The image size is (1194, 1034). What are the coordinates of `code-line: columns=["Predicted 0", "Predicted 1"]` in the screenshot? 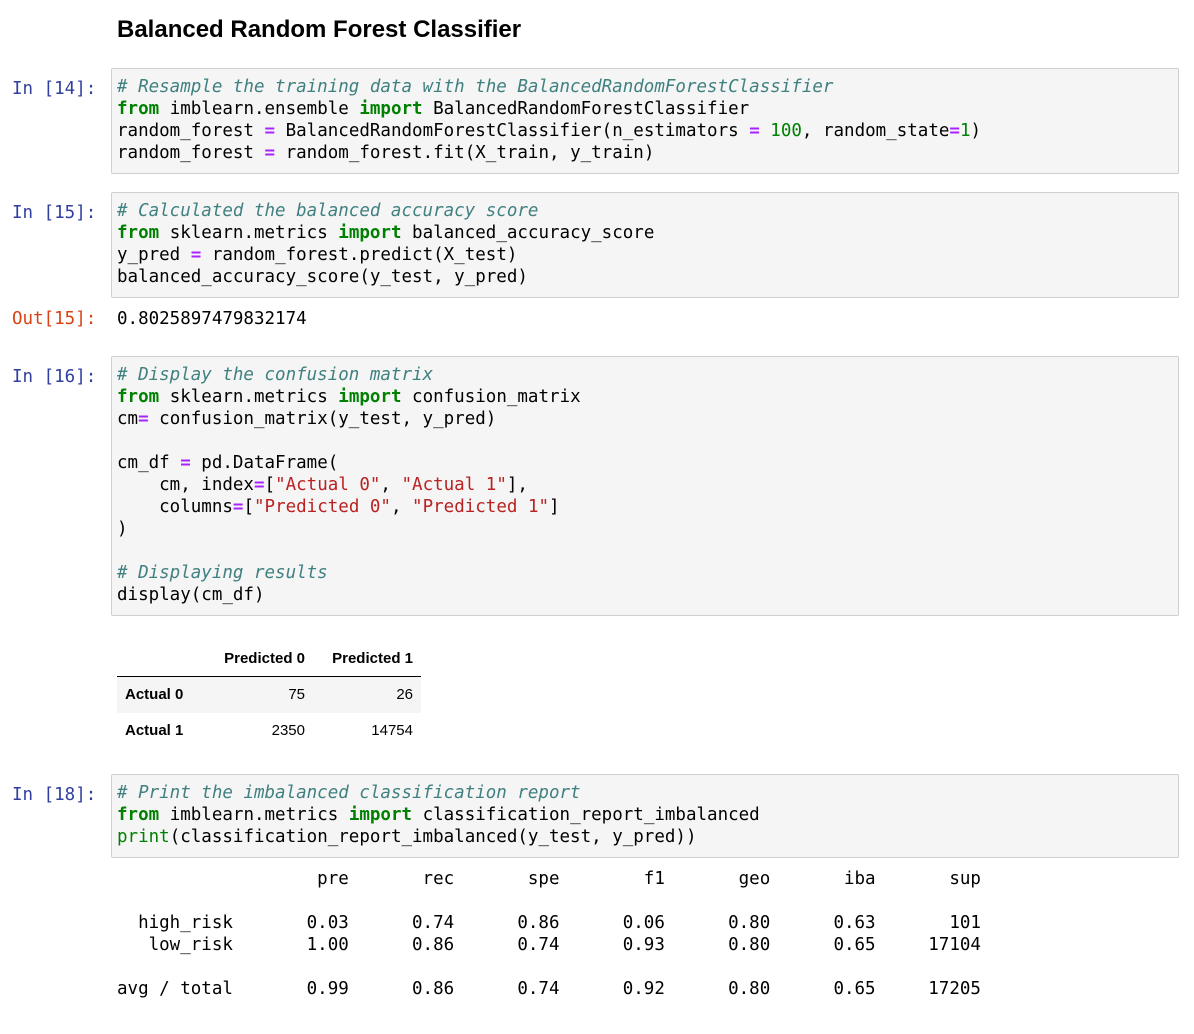 It's located at (338, 507).